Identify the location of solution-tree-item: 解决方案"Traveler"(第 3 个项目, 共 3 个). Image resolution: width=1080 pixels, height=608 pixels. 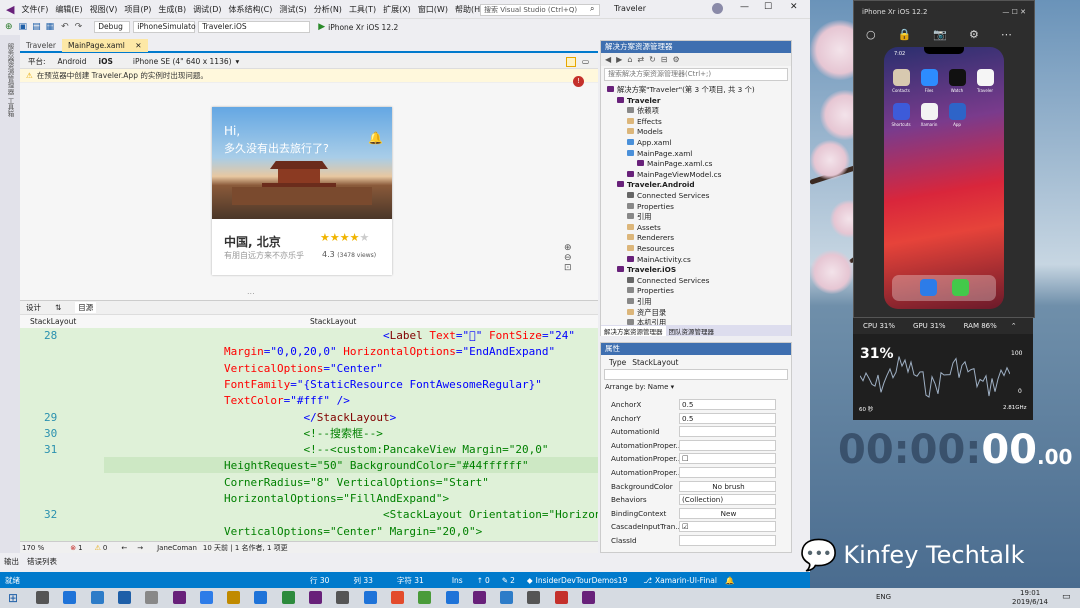
(681, 90).